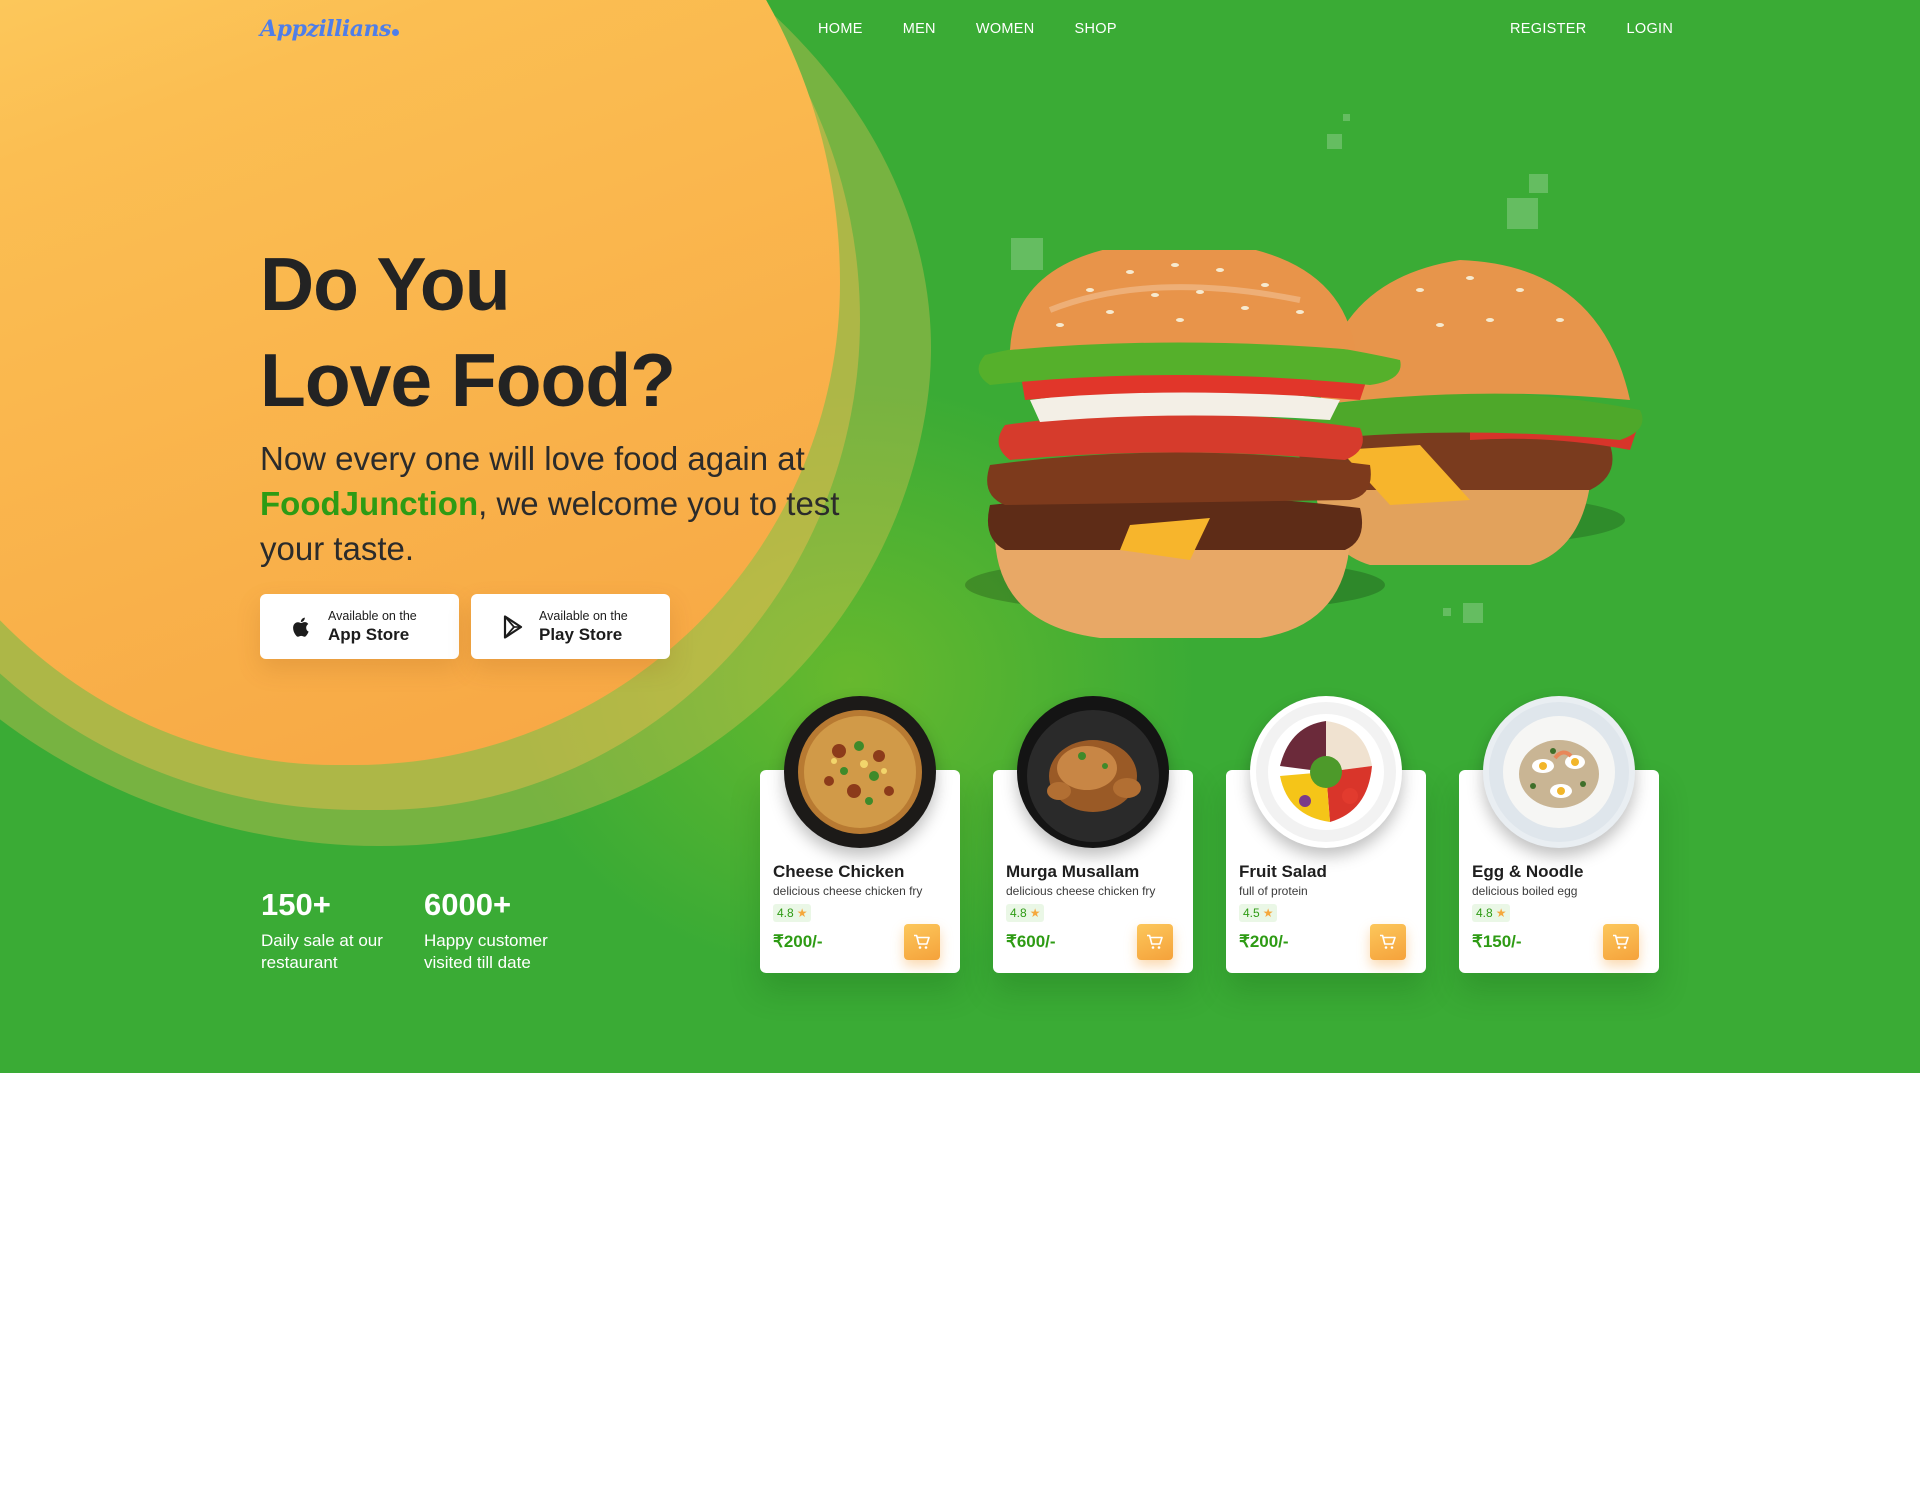  Describe the element at coordinates (967, 29) in the screenshot. I see `main-nav: HOME MEN WOMEN SHOP` at that location.